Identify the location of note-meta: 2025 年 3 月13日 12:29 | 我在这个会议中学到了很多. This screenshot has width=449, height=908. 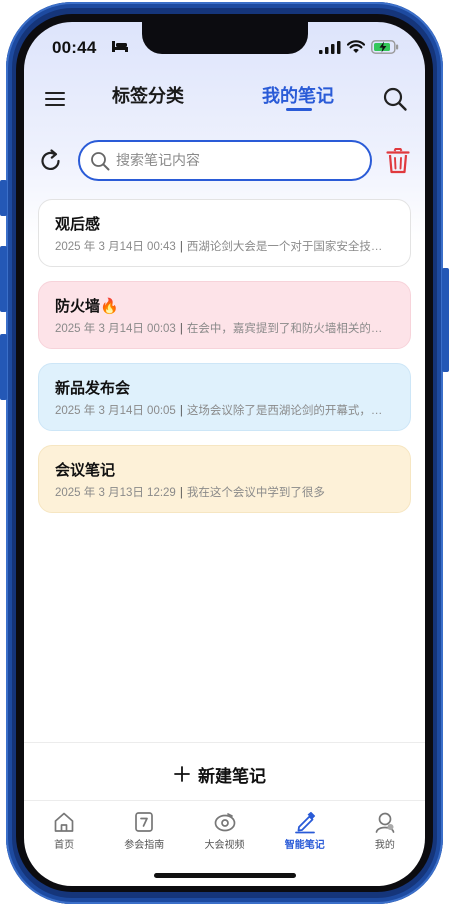
(224, 492).